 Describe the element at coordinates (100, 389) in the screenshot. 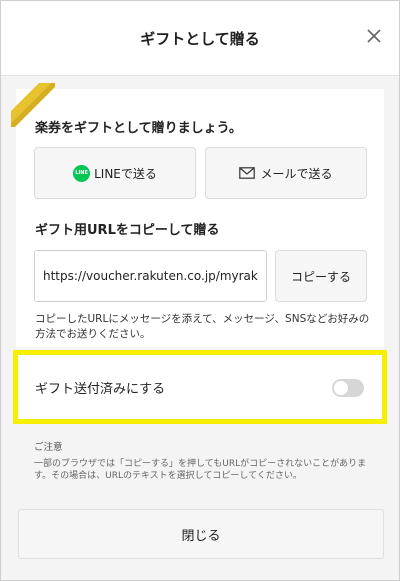

I see `mark-sent-label: ギフト送付済みにする` at that location.